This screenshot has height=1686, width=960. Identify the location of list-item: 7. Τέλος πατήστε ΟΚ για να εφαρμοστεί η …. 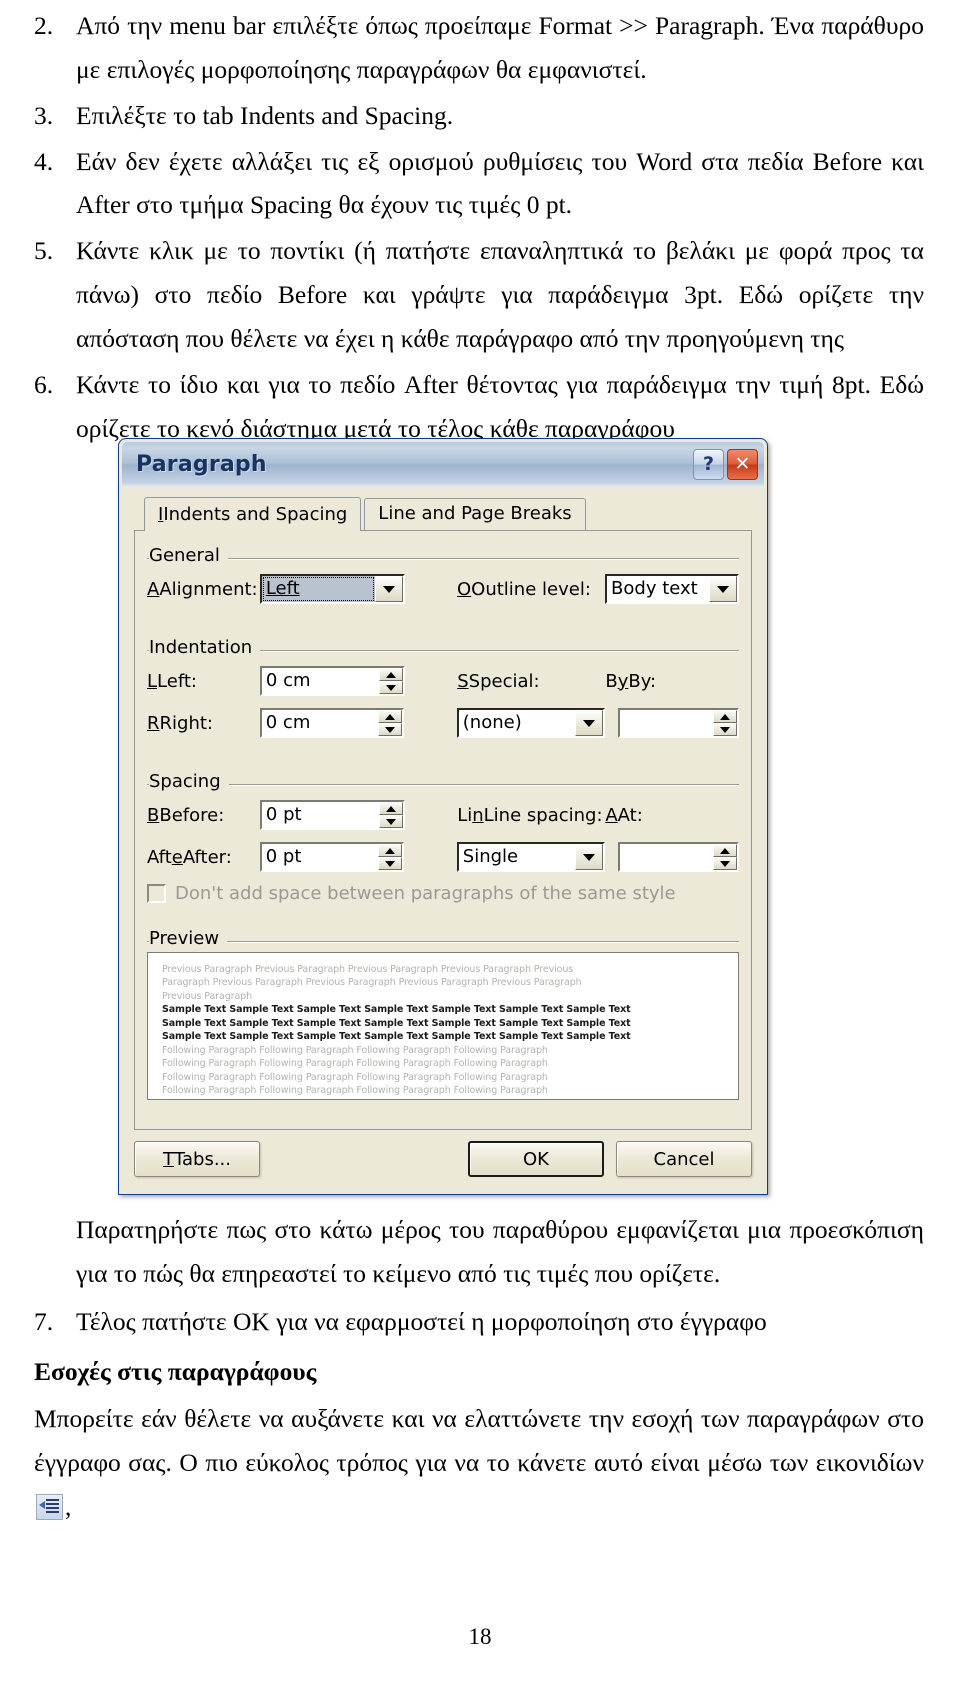
(479, 1322).